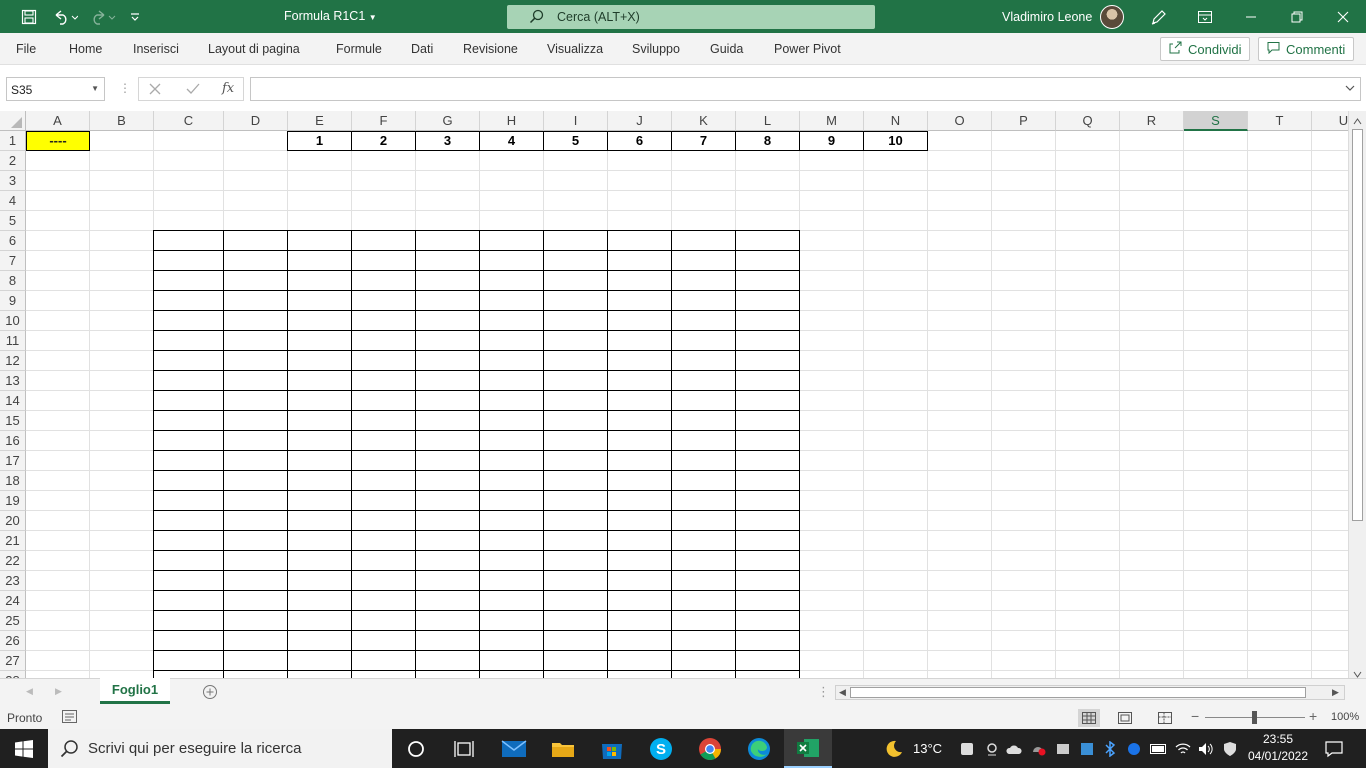 This screenshot has width=1366, height=768. What do you see at coordinates (1334, 749) in the screenshot?
I see `notification-center-icon` at bounding box center [1334, 749].